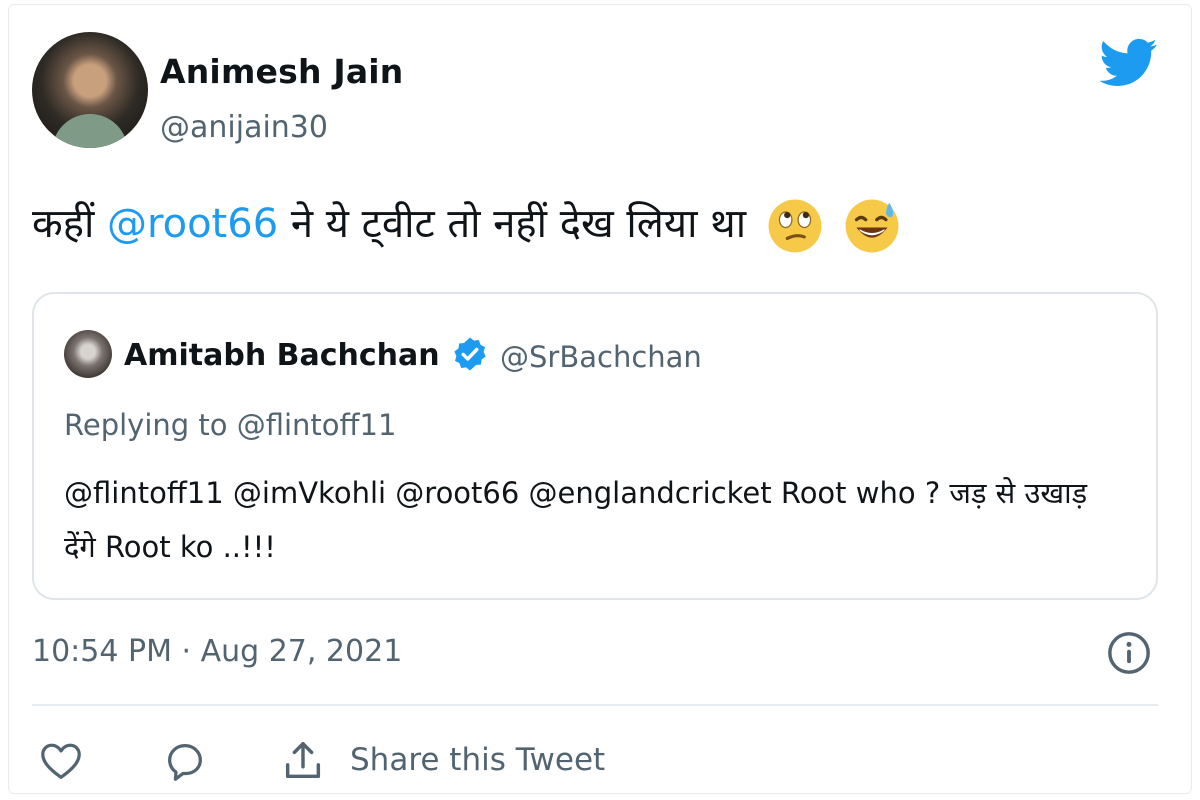  Describe the element at coordinates (512, 224) in the screenshot. I see `tweet-text-suffix: ने ये ट्वीट तो नहीं देख लिया था` at that location.